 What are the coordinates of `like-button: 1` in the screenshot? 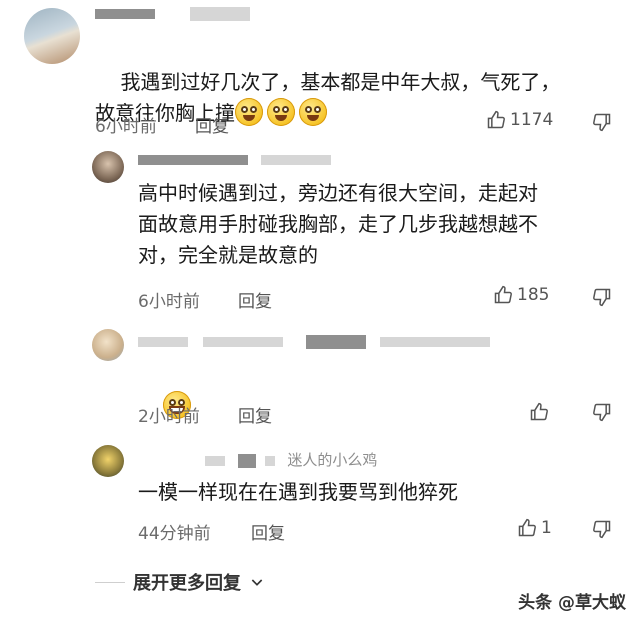 It's located at (534, 528).